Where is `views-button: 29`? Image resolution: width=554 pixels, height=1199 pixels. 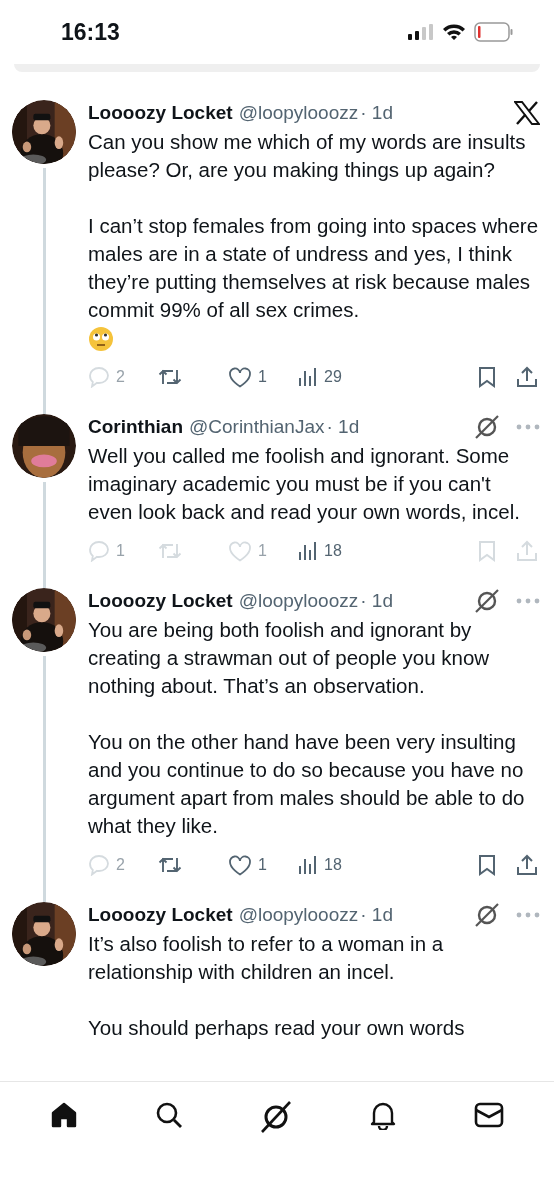
views-button: 29 is located at coordinates (333, 377).